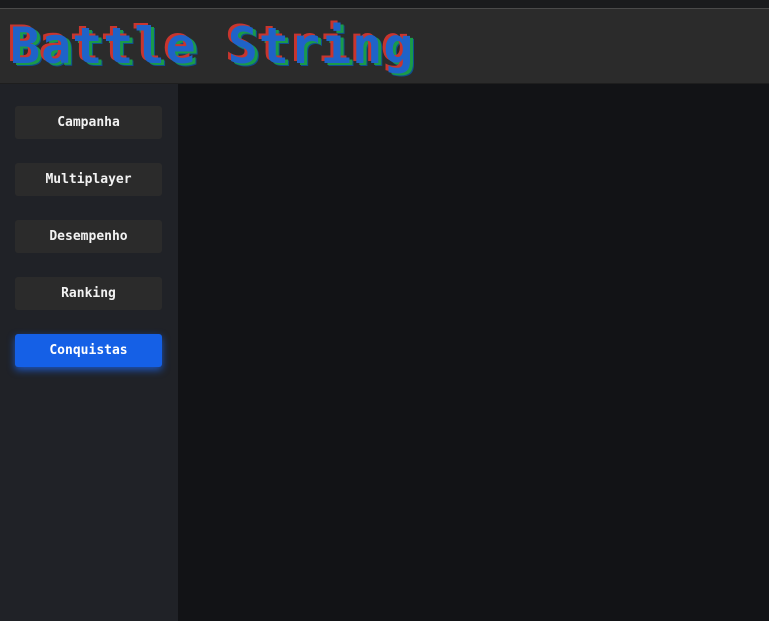 This screenshot has width=769, height=621. Describe the element at coordinates (88, 236) in the screenshot. I see `desempenho-button: Desempenho` at that location.